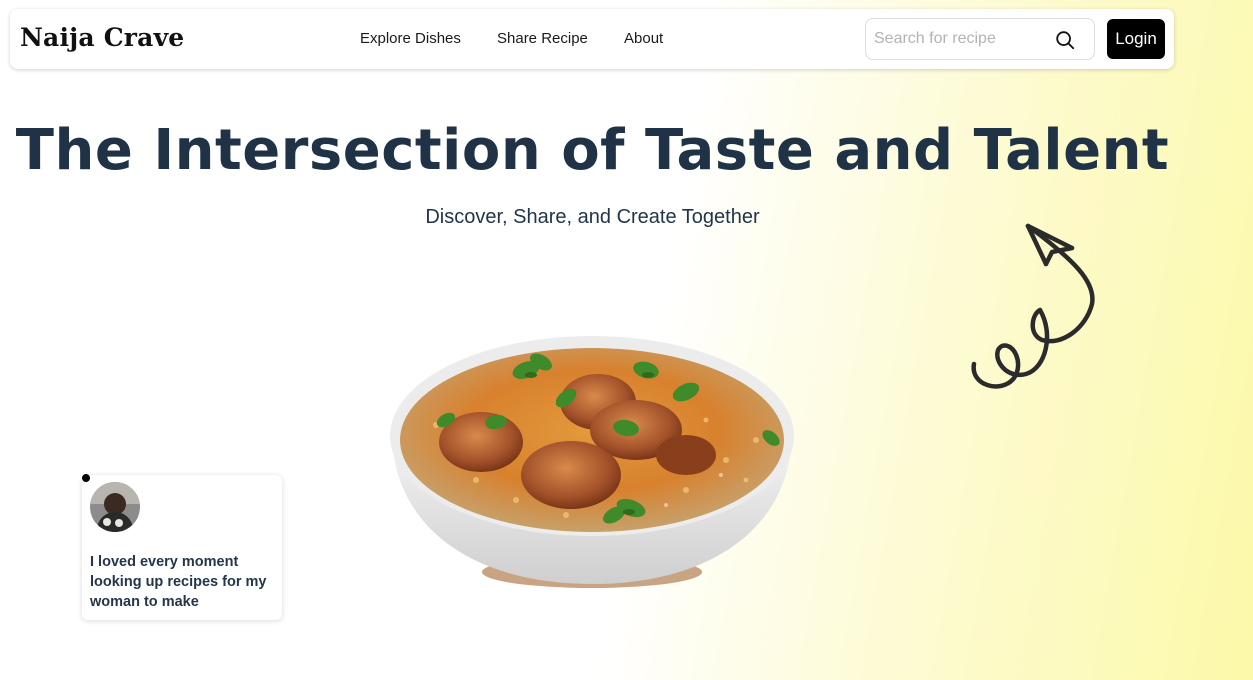 The image size is (1253, 680). What do you see at coordinates (643, 38) in the screenshot?
I see `nav-link-about: About` at bounding box center [643, 38].